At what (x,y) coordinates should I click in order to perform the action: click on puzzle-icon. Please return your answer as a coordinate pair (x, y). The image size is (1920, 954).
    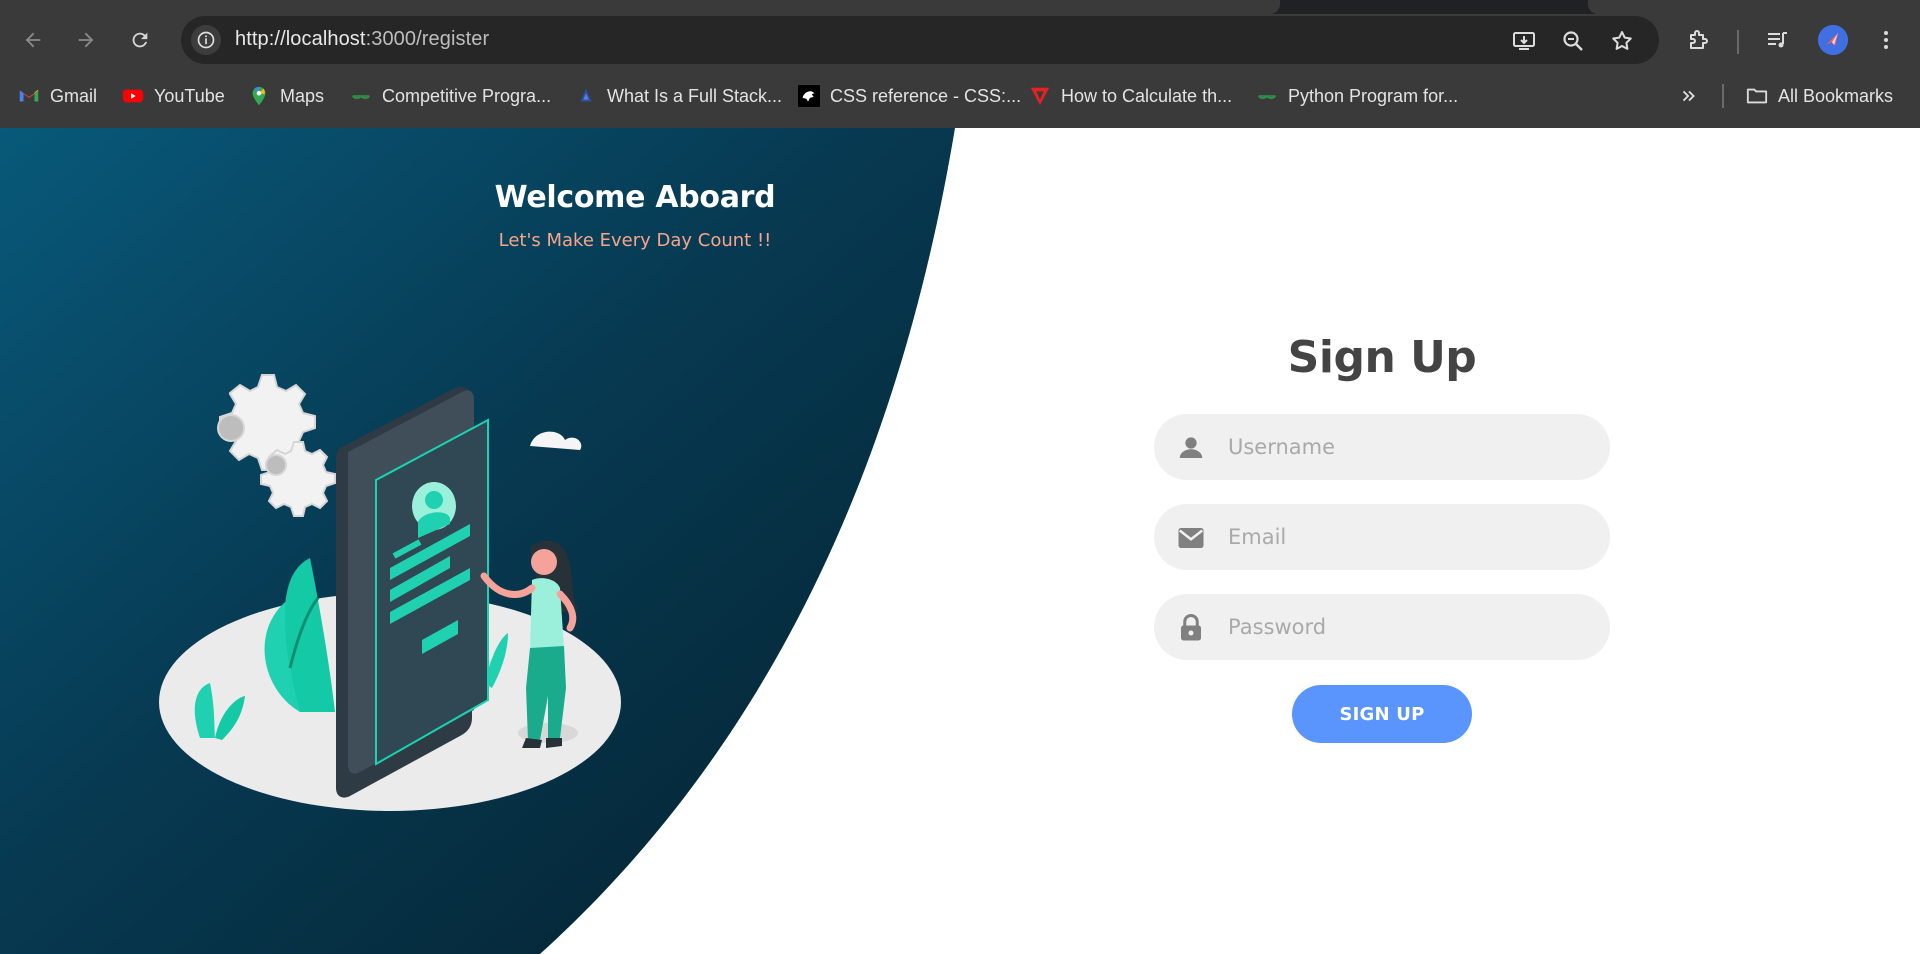
    Looking at the image, I should click on (1699, 39).